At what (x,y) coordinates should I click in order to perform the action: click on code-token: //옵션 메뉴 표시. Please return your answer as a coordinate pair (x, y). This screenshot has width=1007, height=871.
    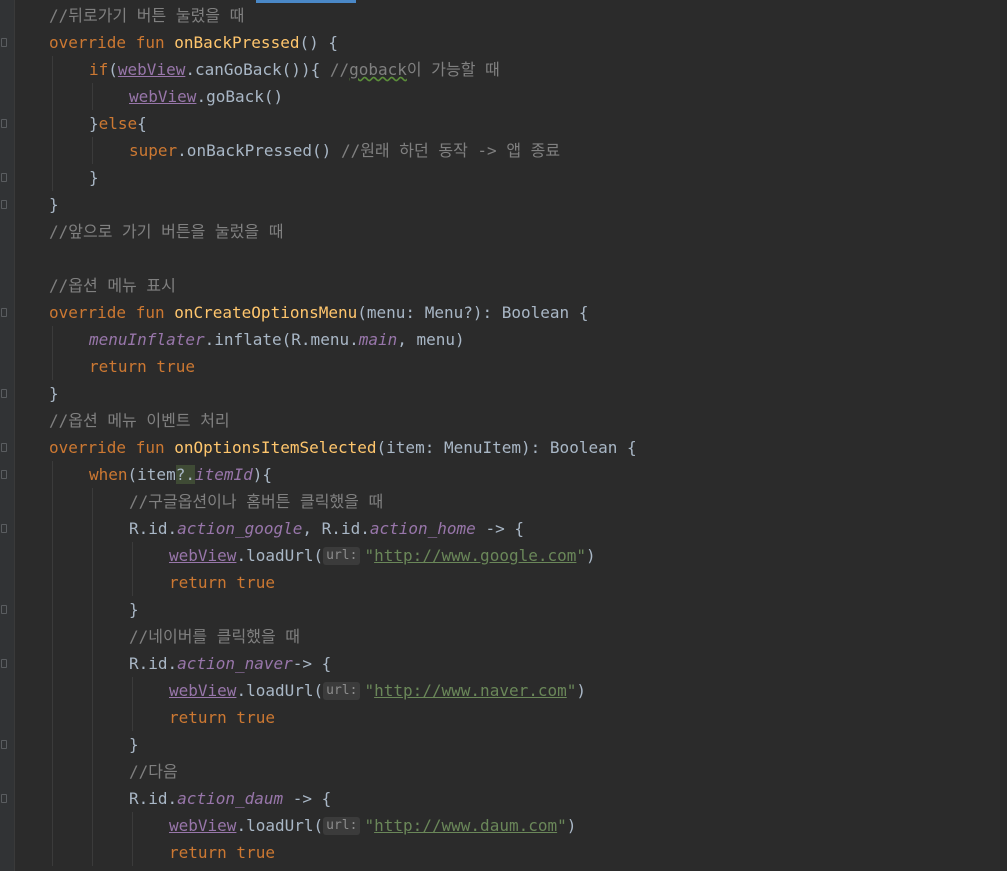
    Looking at the image, I should click on (112, 285).